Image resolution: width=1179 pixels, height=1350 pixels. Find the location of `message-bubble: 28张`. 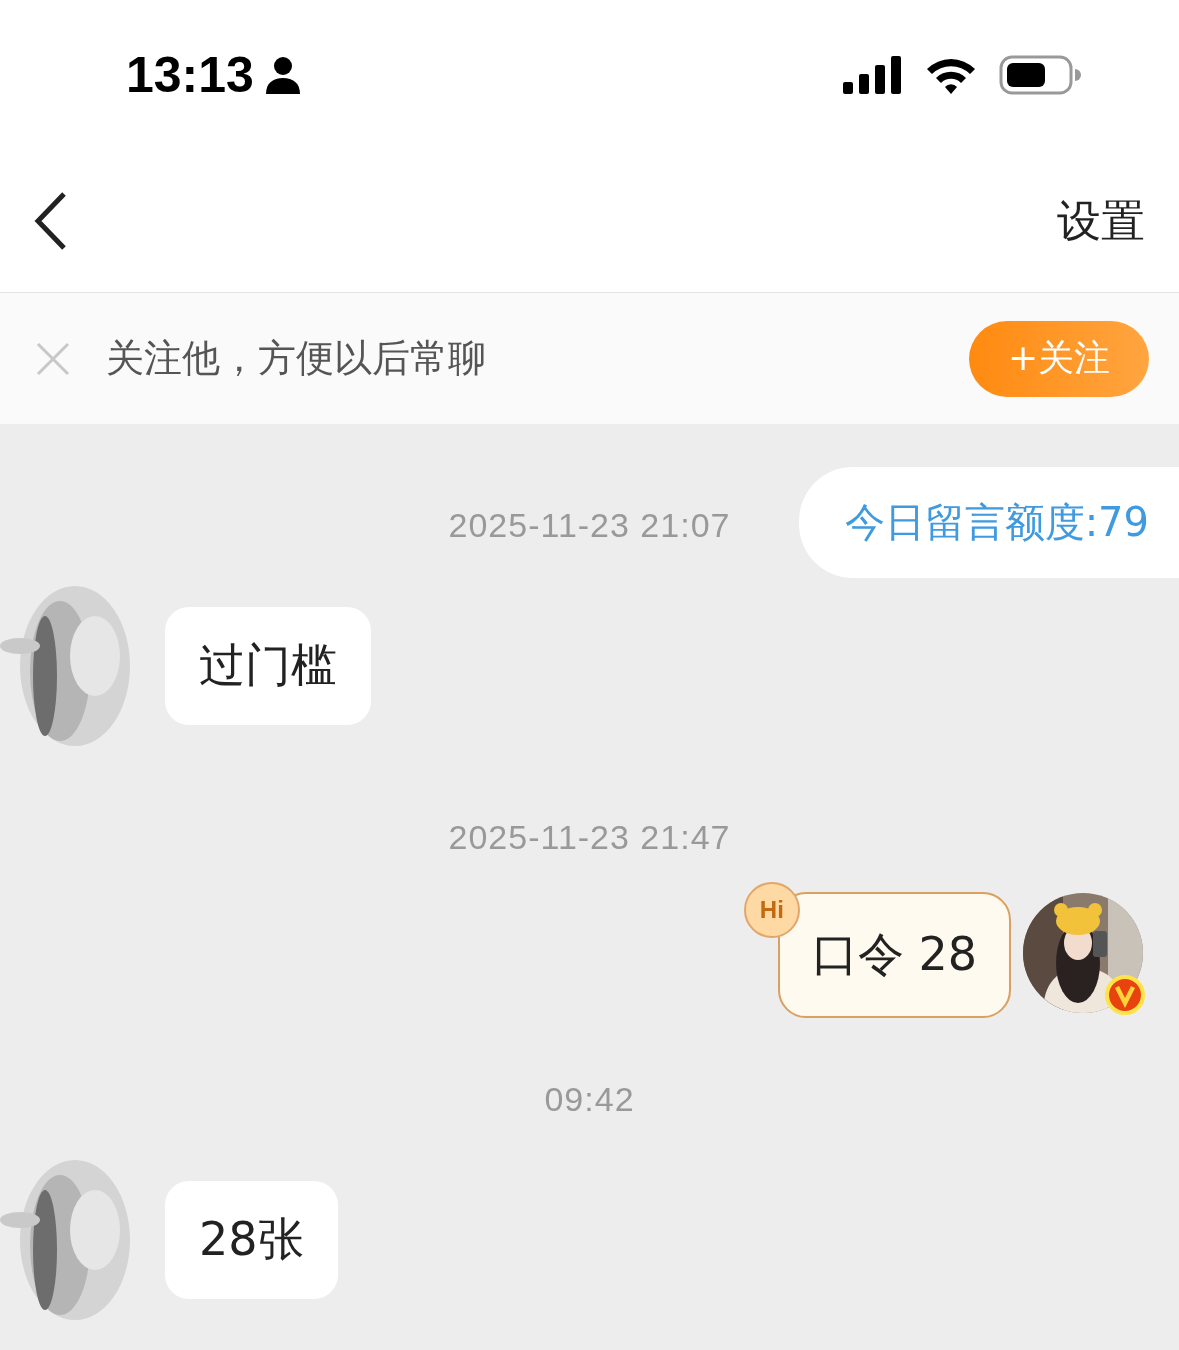

message-bubble: 28张 is located at coordinates (251, 1240).